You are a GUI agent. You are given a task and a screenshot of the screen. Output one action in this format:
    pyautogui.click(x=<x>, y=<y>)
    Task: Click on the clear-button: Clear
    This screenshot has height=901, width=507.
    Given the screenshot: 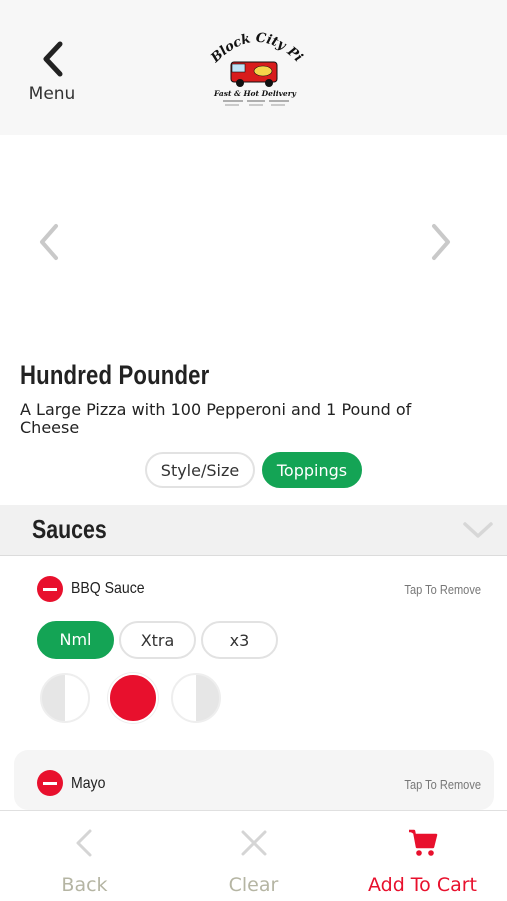 What is the action you would take?
    pyautogui.click(x=253, y=856)
    